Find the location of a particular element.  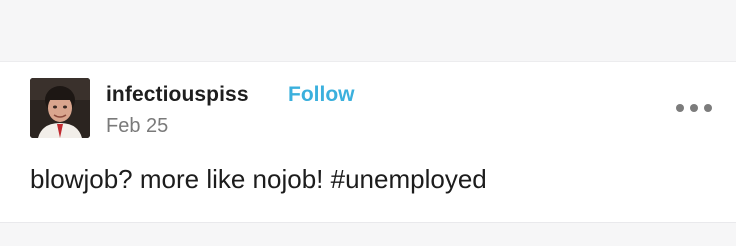

more-options-icon is located at coordinates (694, 108).